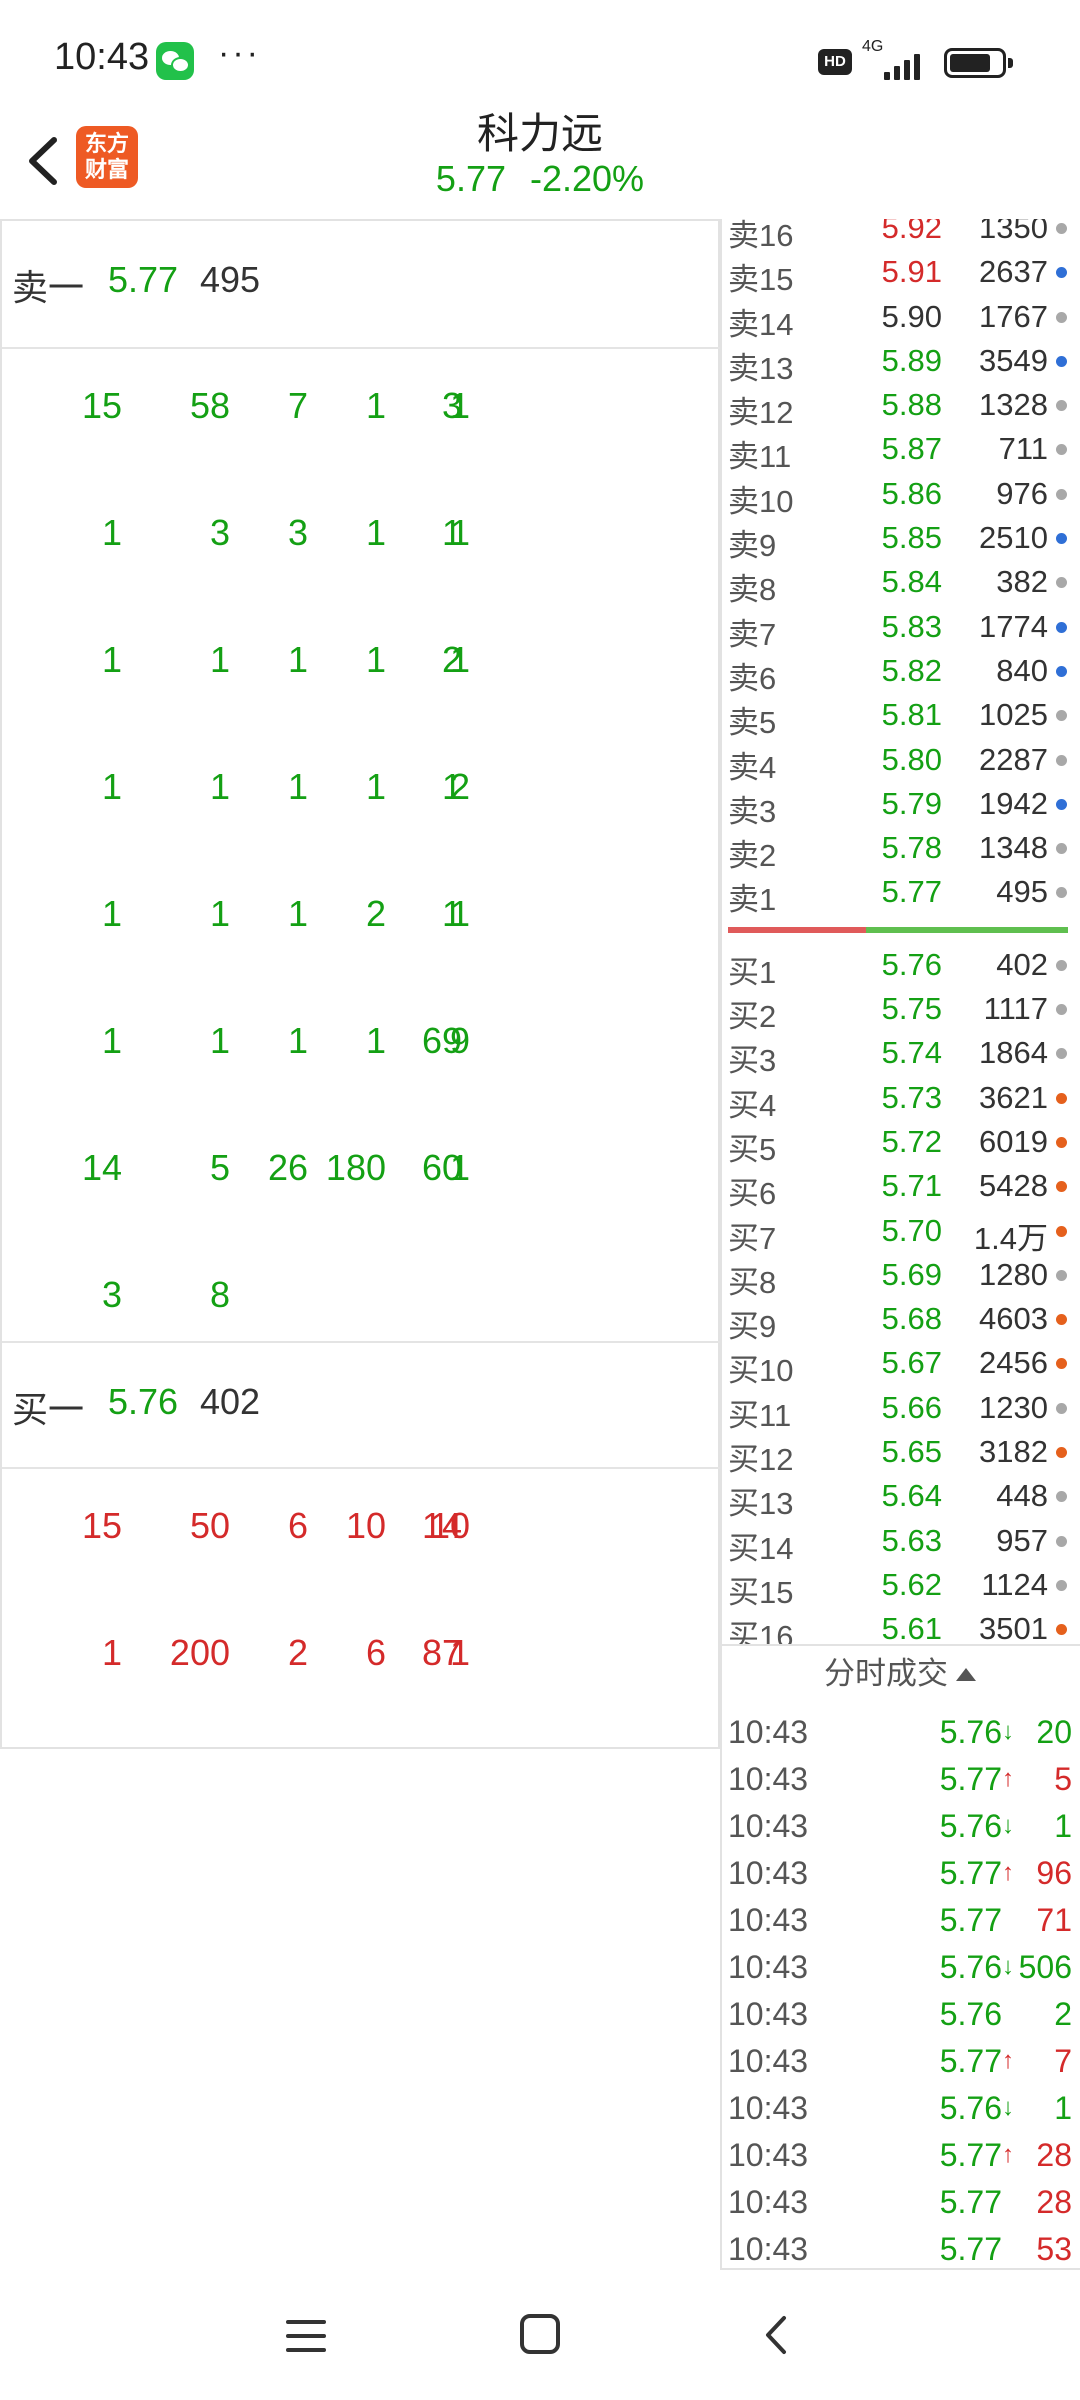 This screenshot has width=1080, height=2400. I want to click on nav-back-icon, so click(776, 2335).